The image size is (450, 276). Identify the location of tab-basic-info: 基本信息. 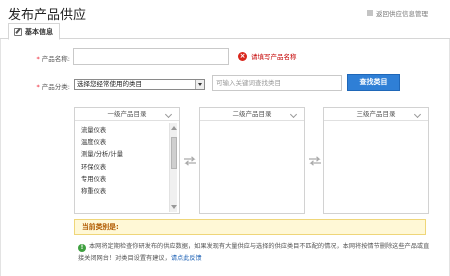
(34, 31).